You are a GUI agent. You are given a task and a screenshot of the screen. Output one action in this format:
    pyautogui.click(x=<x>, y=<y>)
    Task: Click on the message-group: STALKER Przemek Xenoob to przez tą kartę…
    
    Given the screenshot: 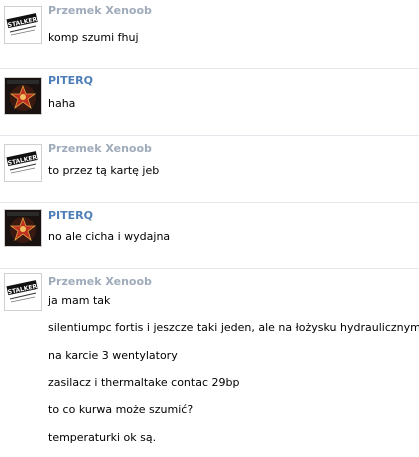 What is the action you would take?
    pyautogui.click(x=209, y=167)
    